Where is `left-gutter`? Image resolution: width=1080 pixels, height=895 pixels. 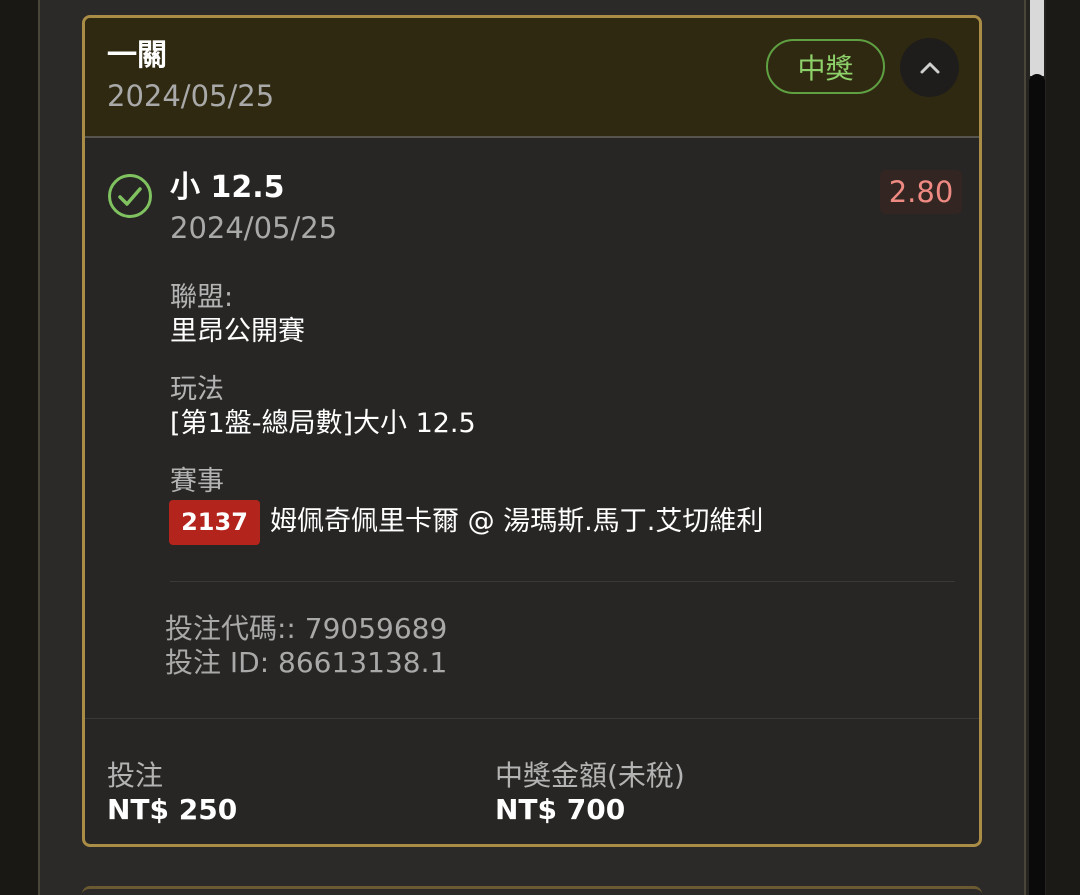
left-gutter is located at coordinates (19, 447).